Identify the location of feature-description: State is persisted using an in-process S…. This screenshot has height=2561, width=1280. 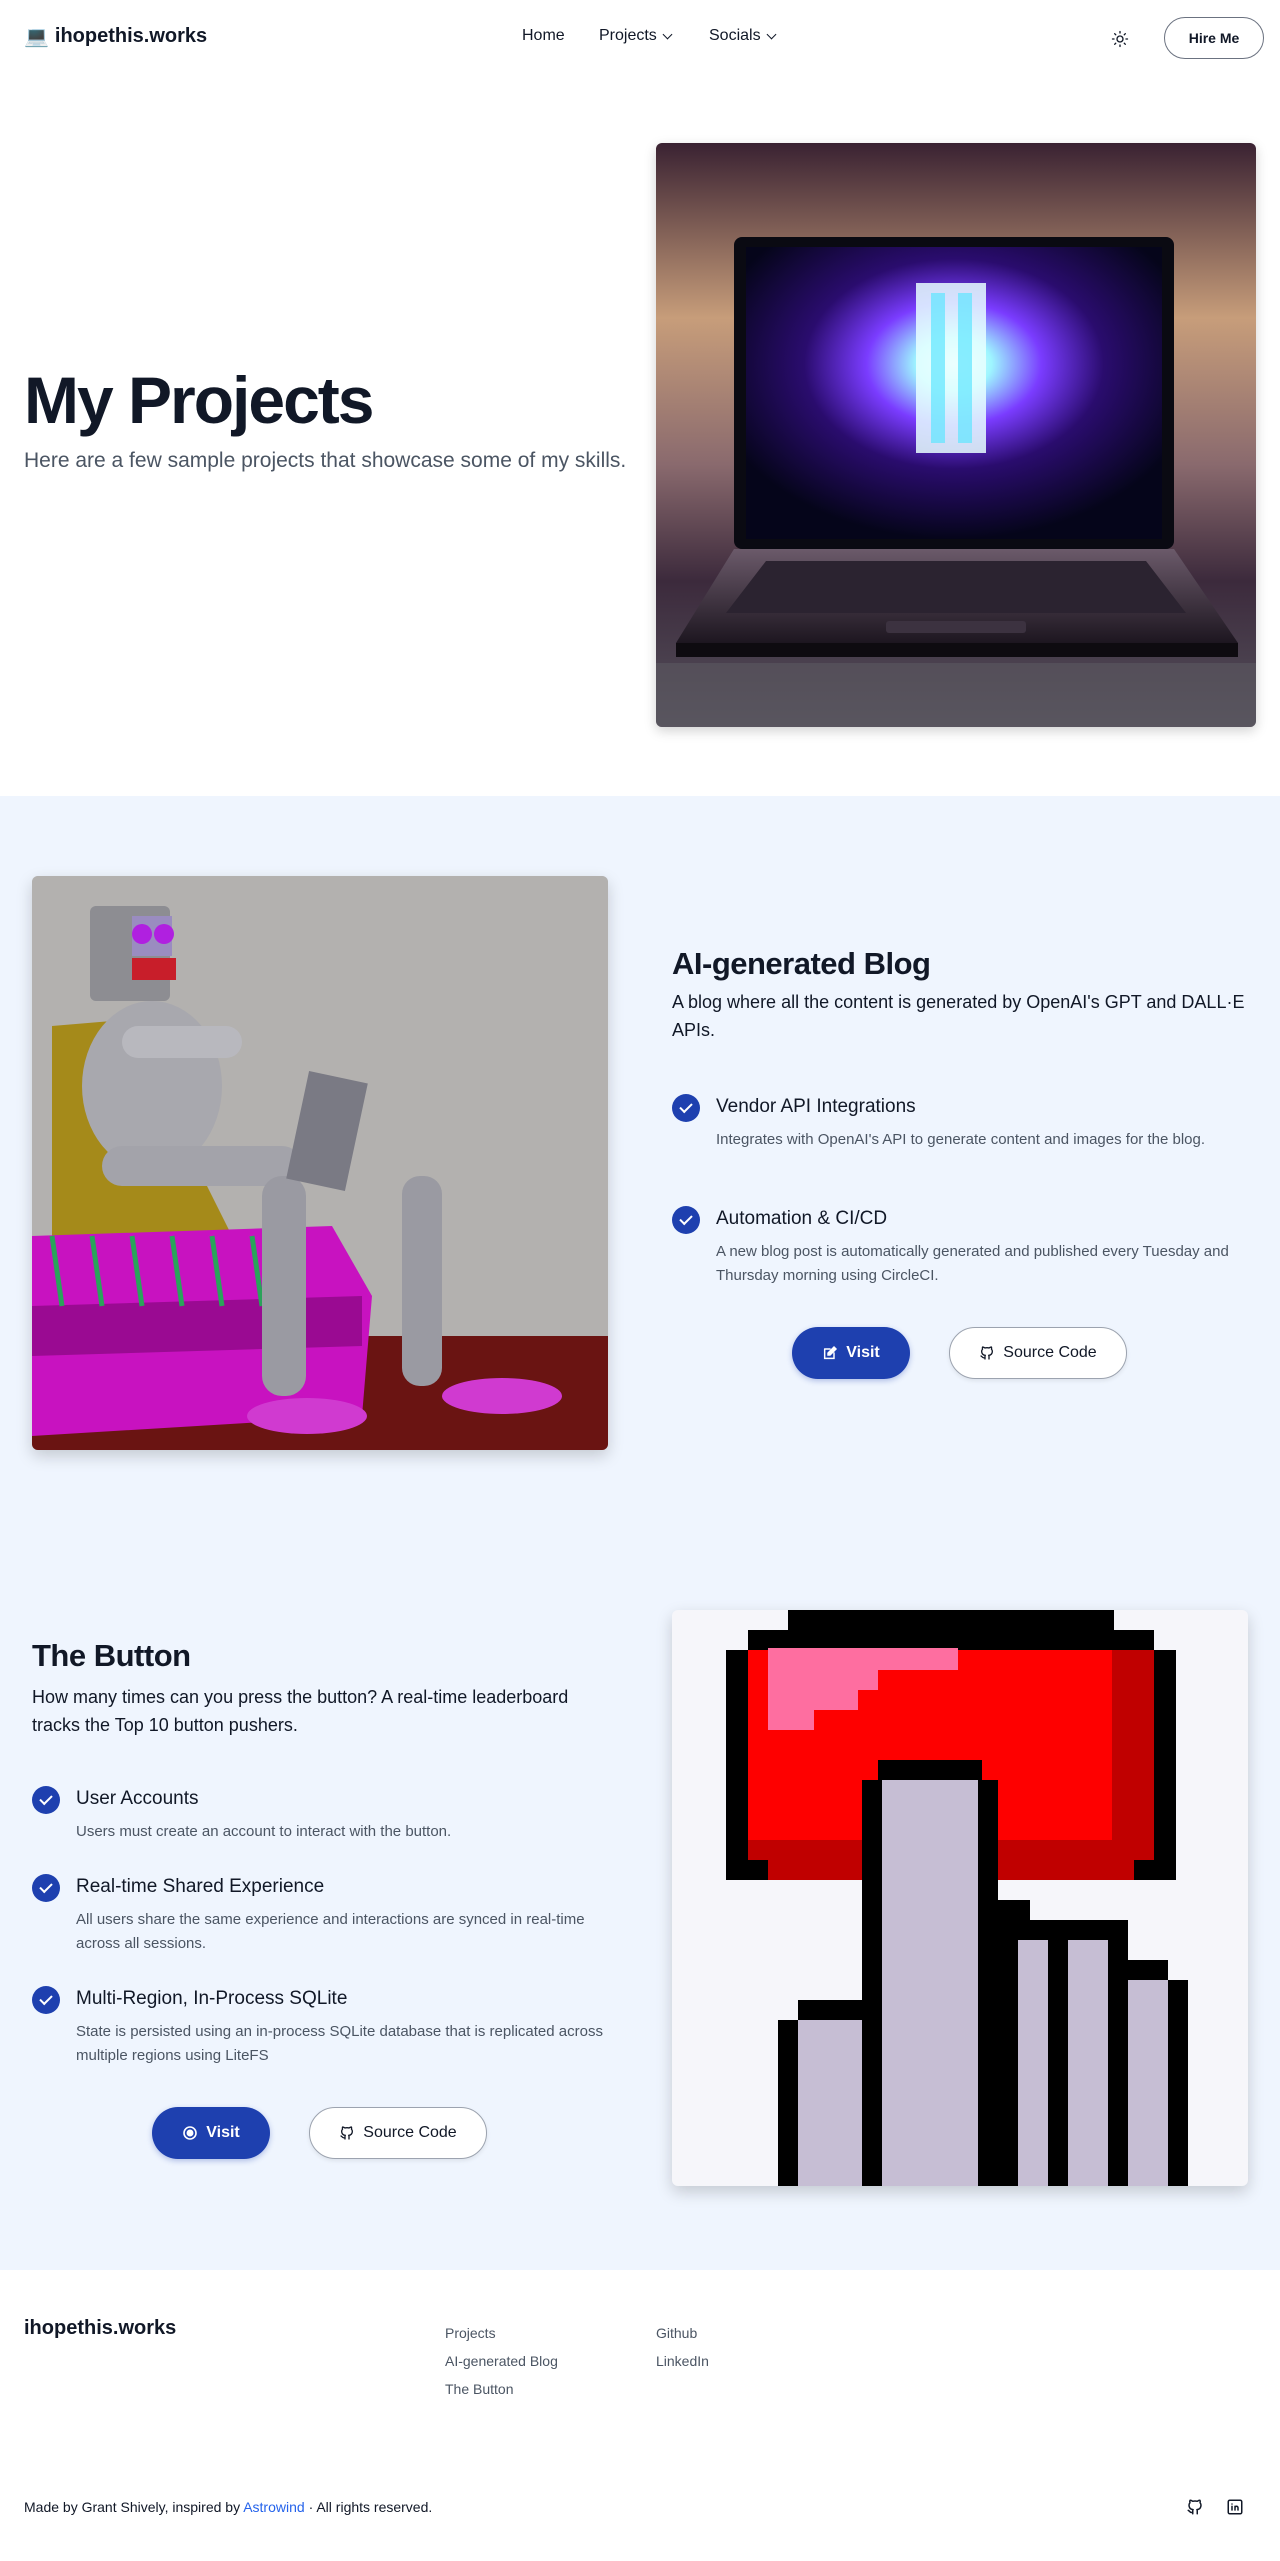
(339, 2043).